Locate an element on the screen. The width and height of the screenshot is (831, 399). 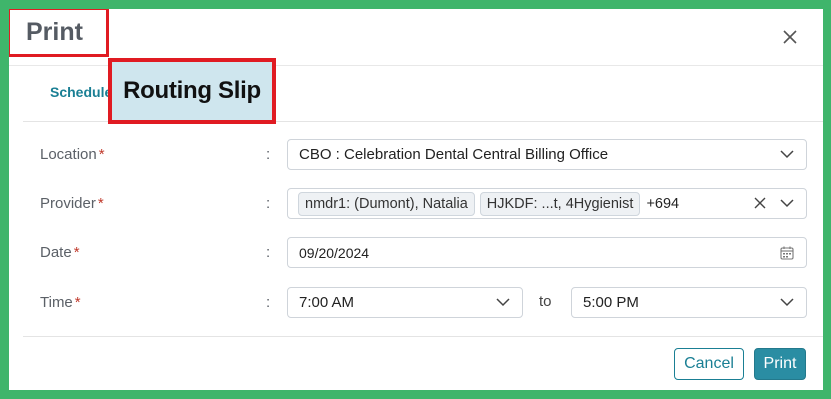
location-label-text: Location is located at coordinates (68, 154).